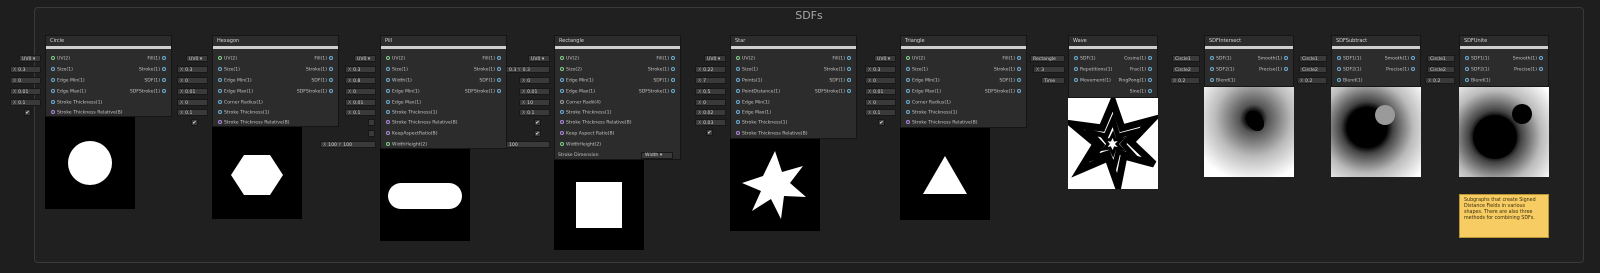 Image resolution: width=1600 pixels, height=273 pixels. I want to click on input-port: SDF(1), so click(1084, 59).